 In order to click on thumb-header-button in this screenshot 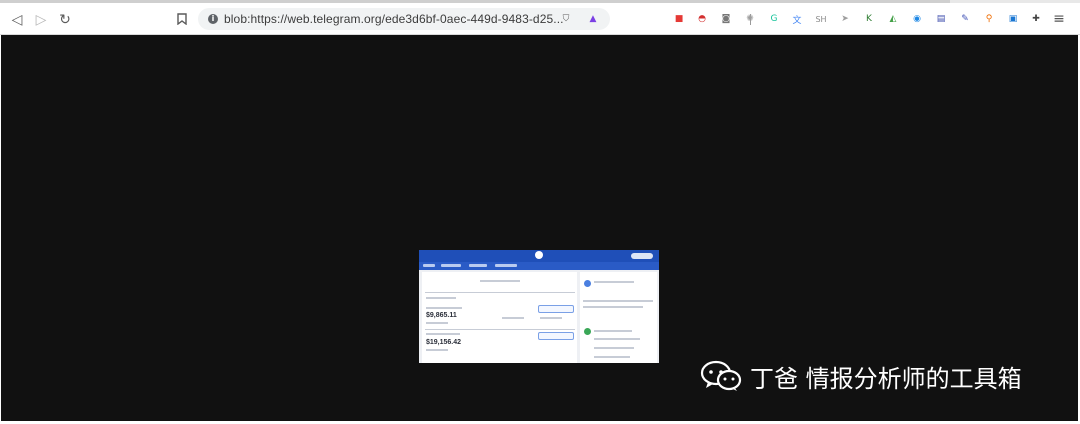, I will do `click(642, 256)`.